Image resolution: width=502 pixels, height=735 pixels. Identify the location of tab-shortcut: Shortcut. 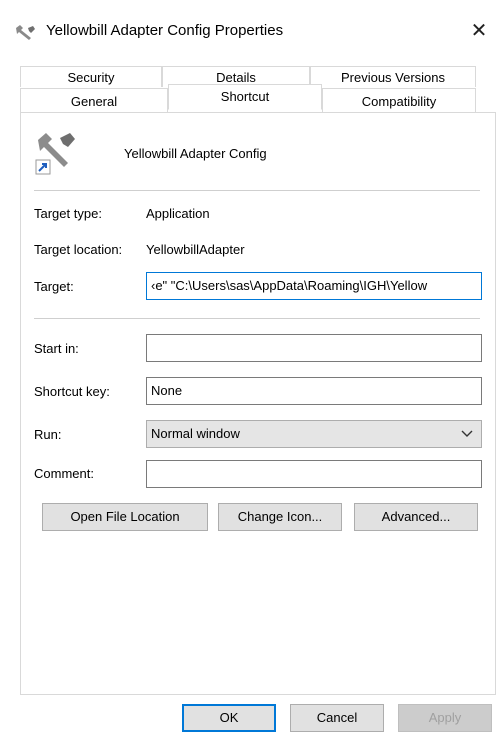
(245, 97).